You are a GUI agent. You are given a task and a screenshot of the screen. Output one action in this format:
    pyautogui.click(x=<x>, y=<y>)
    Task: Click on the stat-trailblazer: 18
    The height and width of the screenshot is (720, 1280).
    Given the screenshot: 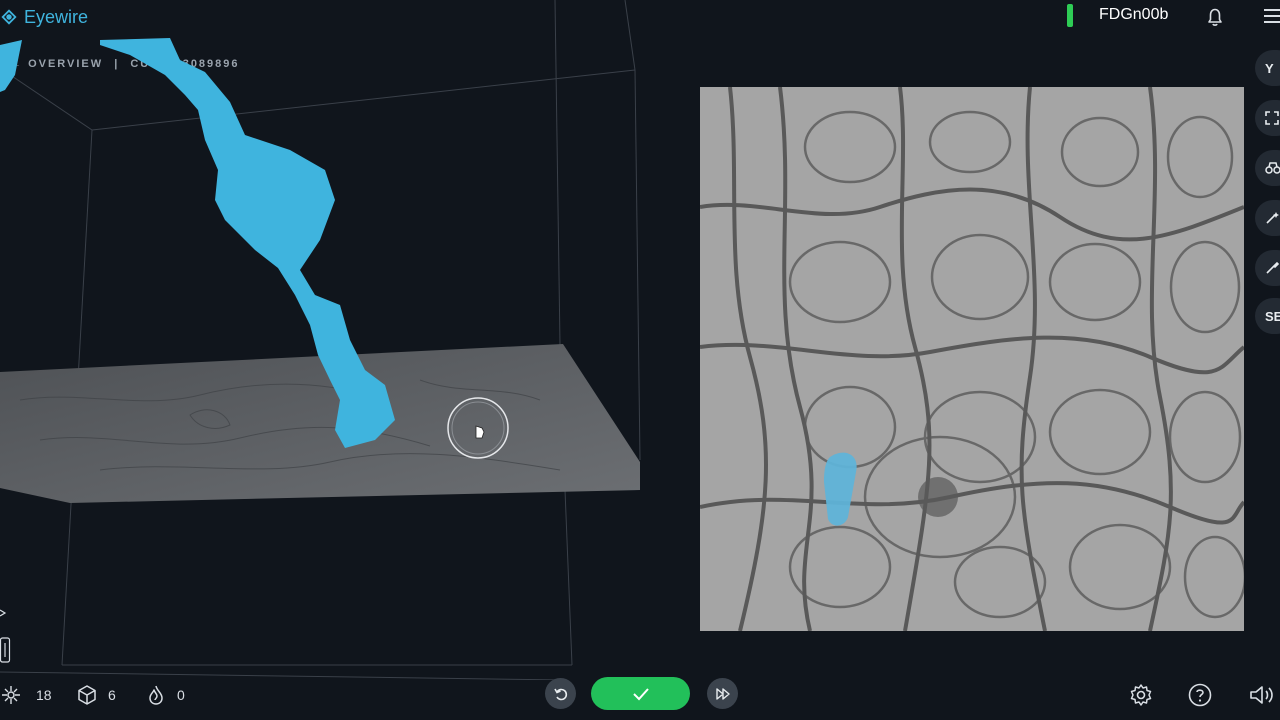 What is the action you would take?
    pyautogui.click(x=26, y=695)
    